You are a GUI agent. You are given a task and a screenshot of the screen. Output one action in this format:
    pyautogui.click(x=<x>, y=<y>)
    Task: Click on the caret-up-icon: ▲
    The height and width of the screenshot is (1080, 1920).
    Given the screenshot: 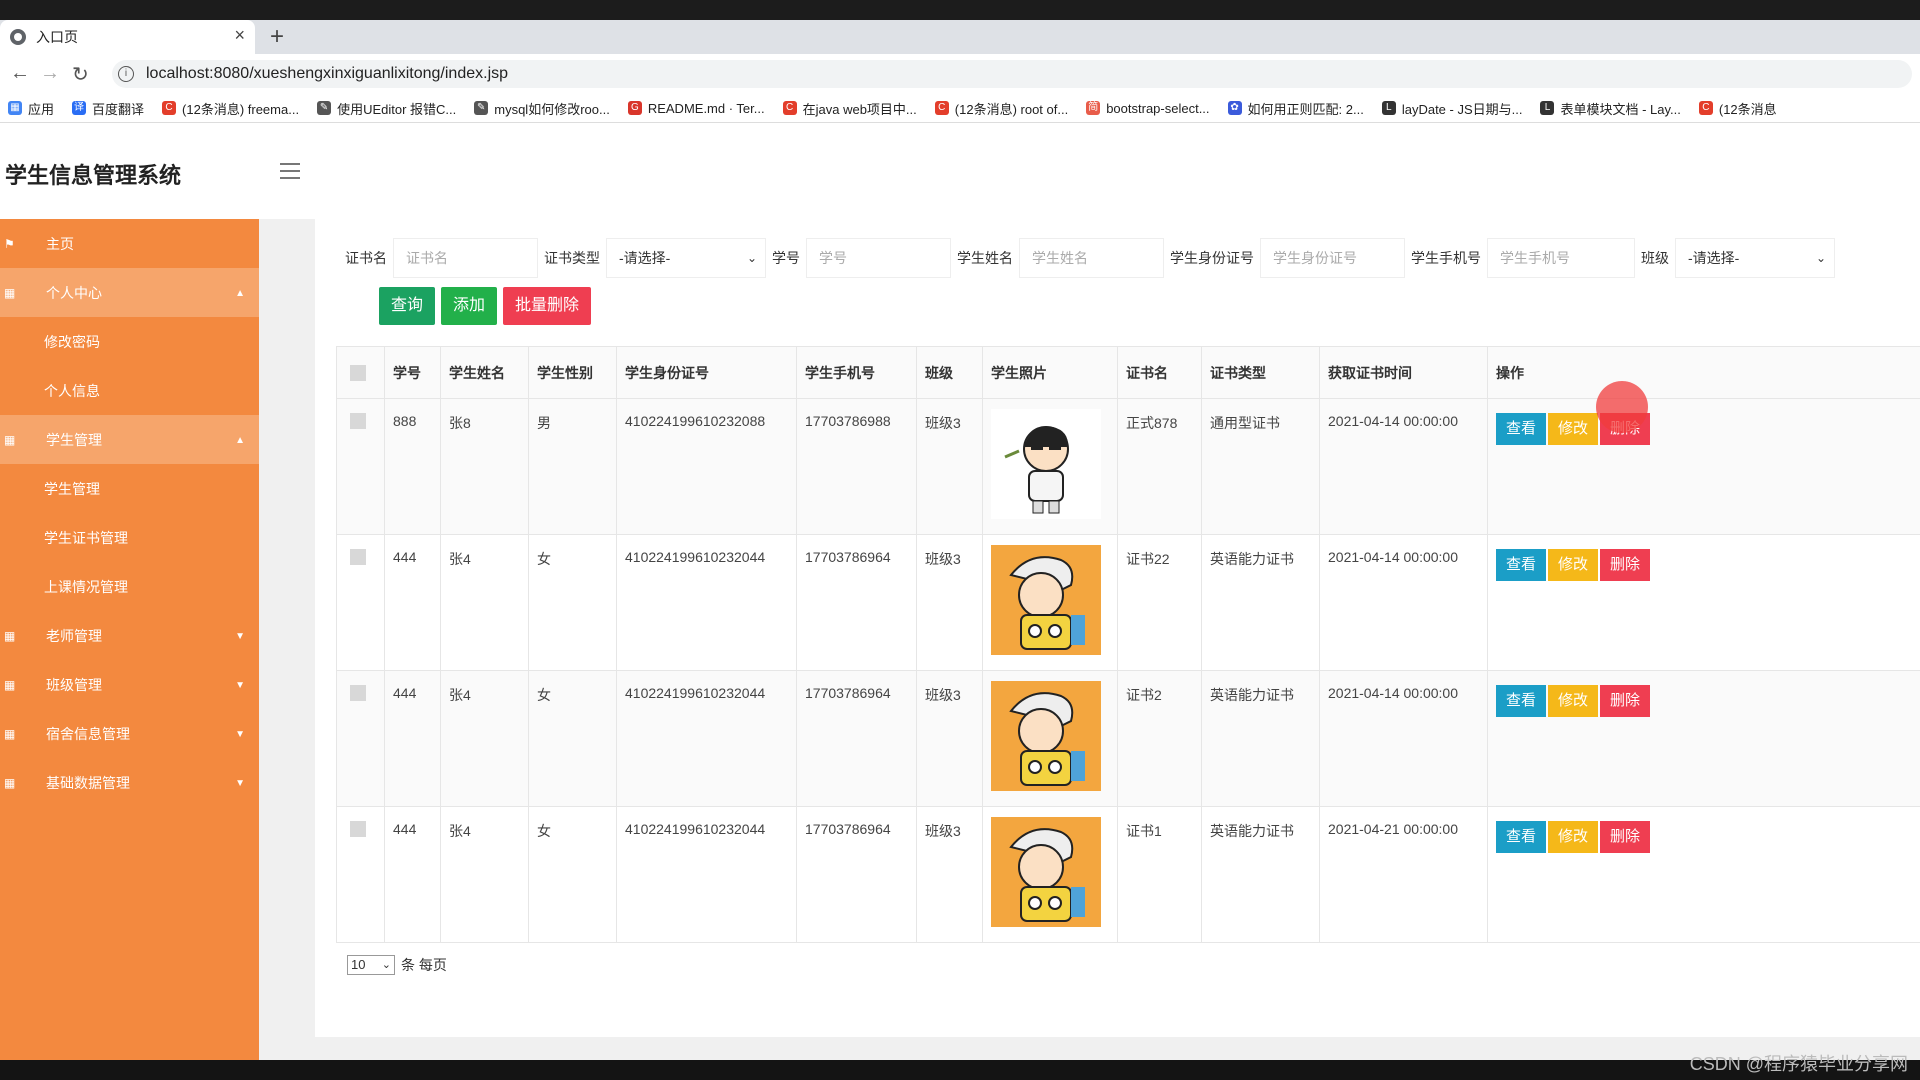 What is the action you would take?
    pyautogui.click(x=240, y=440)
    